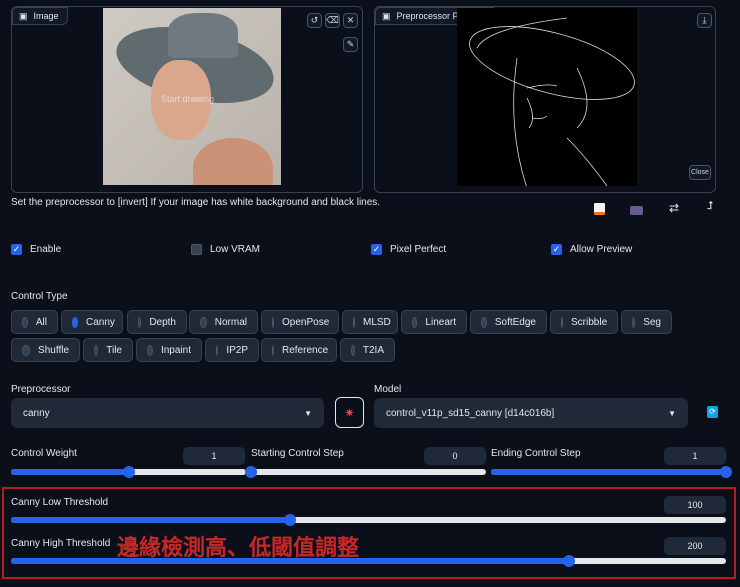 The height and width of the screenshot is (587, 740). Describe the element at coordinates (34, 322) in the screenshot. I see `radio-all: All` at that location.